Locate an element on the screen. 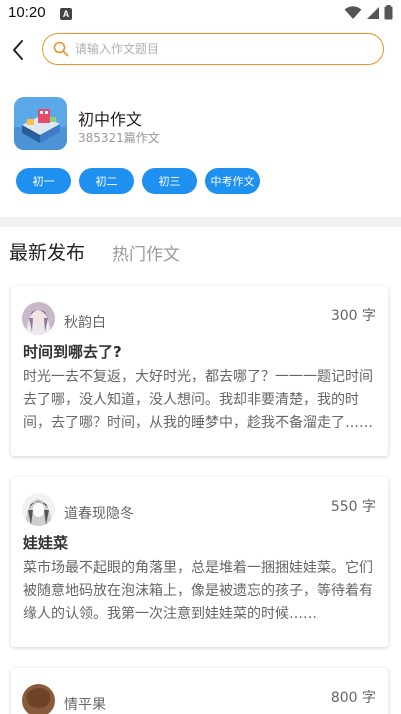 The width and height of the screenshot is (401, 714). word-count: 550 字 is located at coordinates (353, 507).